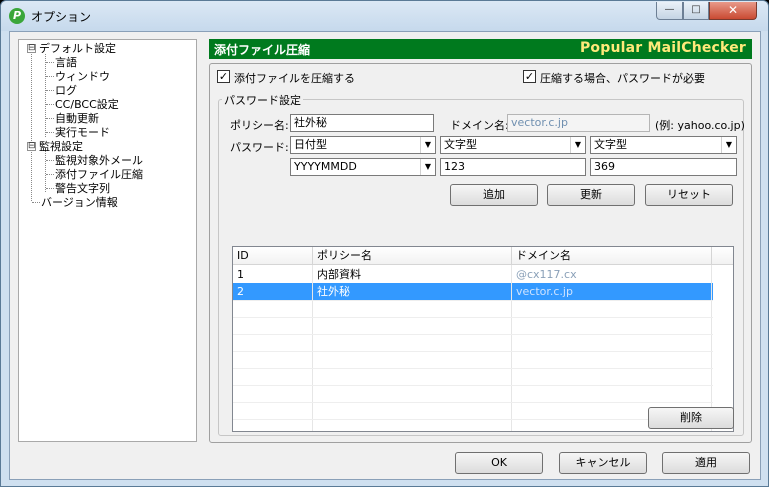 This screenshot has width=769, height=487. What do you see at coordinates (362, 123) in the screenshot?
I see `policy-name-input: 社外秘` at bounding box center [362, 123].